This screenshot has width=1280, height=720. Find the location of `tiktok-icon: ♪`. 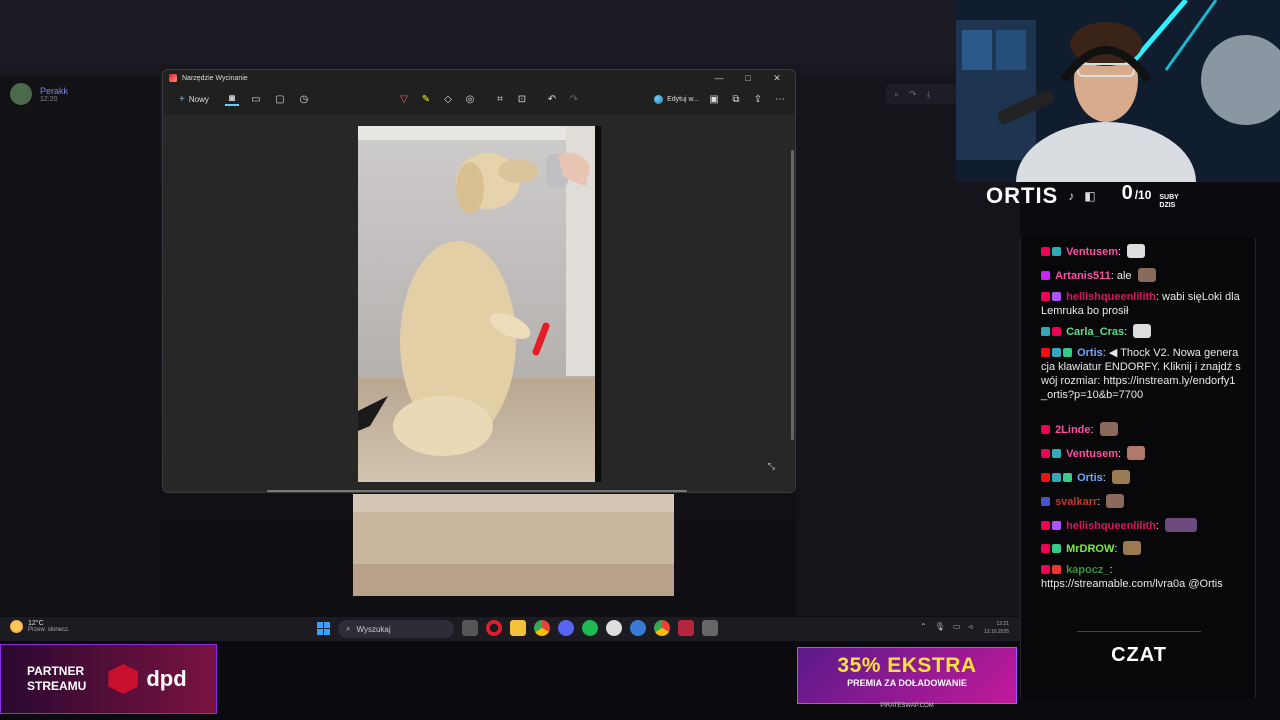

tiktok-icon: ♪ is located at coordinates (1071, 196).